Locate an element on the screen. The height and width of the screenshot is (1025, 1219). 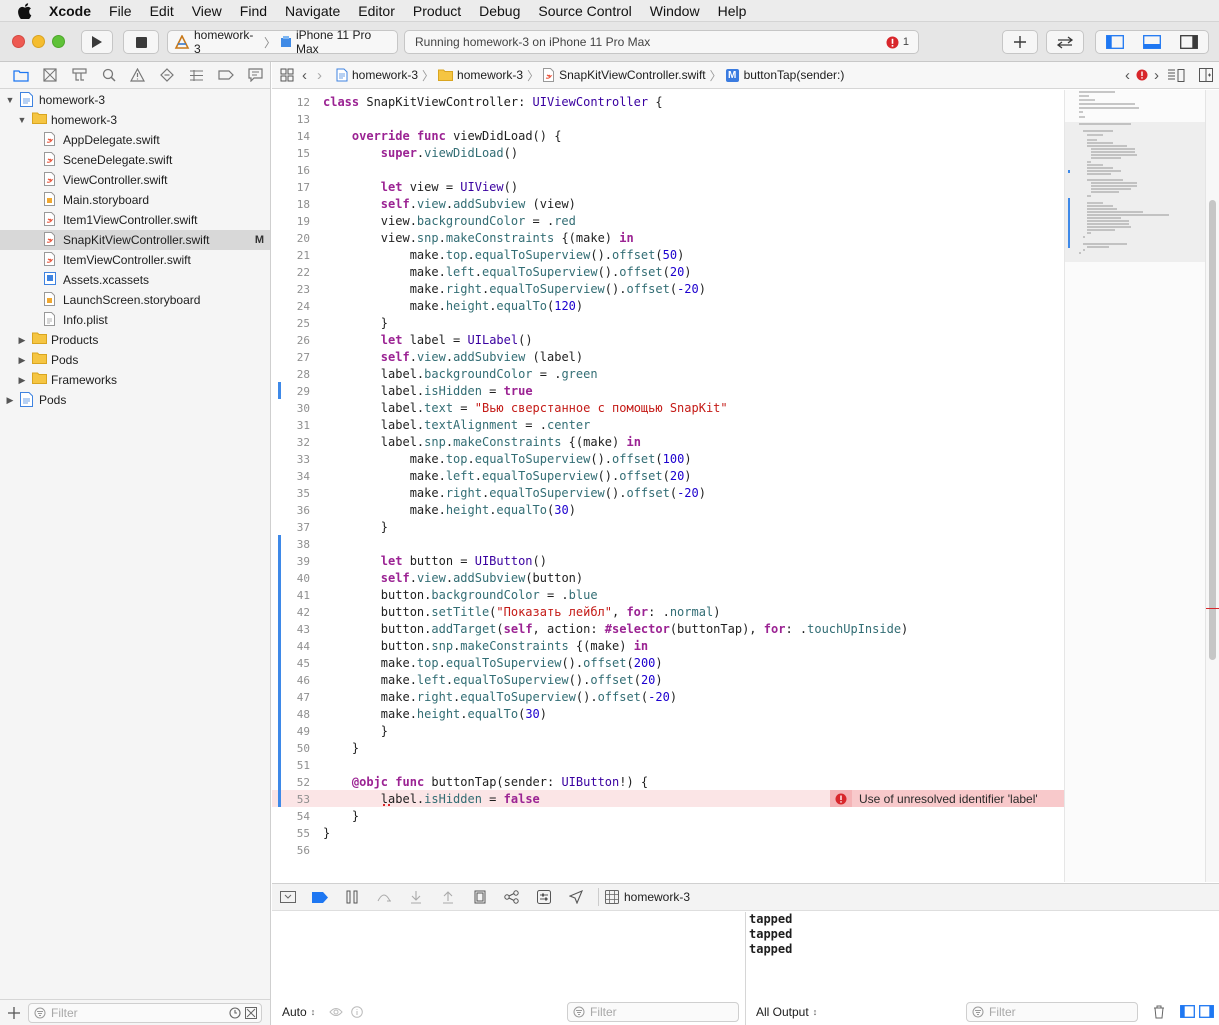
test-navigator-tab-icon is located at coordinates (167, 75).